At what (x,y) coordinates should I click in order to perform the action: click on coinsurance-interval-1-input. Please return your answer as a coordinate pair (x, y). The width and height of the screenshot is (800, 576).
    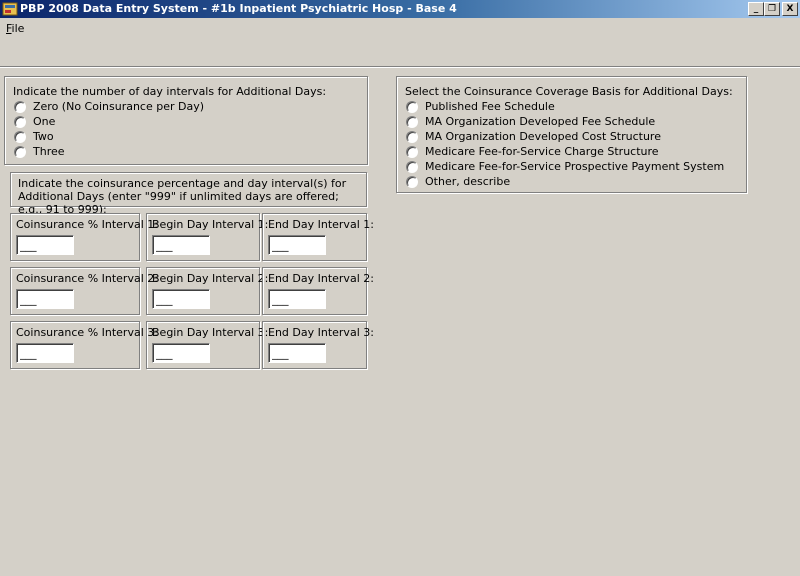
    Looking at the image, I should click on (45, 245).